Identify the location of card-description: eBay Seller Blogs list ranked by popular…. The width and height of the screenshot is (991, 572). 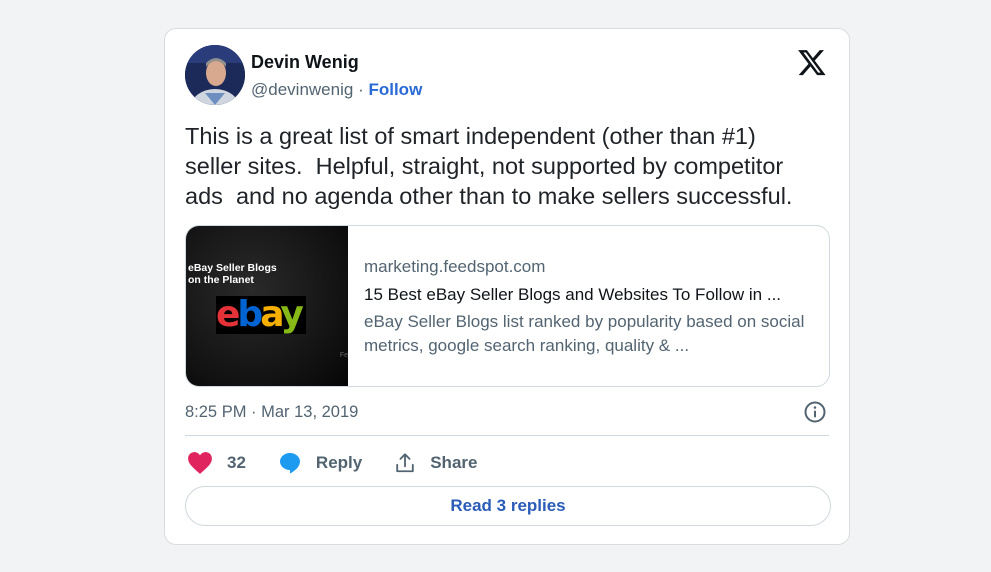
(584, 333).